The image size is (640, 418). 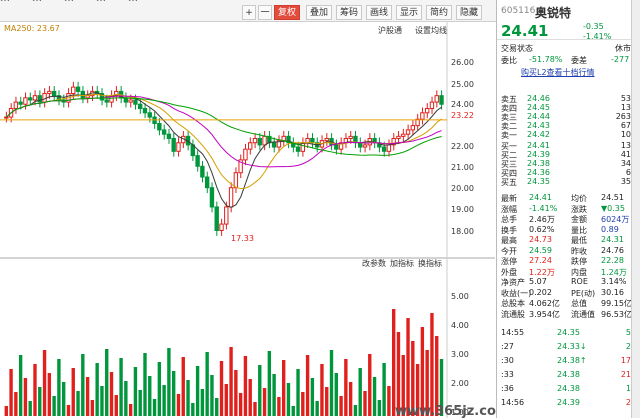 I want to click on stat-value: 24.31, so click(x=612, y=239).